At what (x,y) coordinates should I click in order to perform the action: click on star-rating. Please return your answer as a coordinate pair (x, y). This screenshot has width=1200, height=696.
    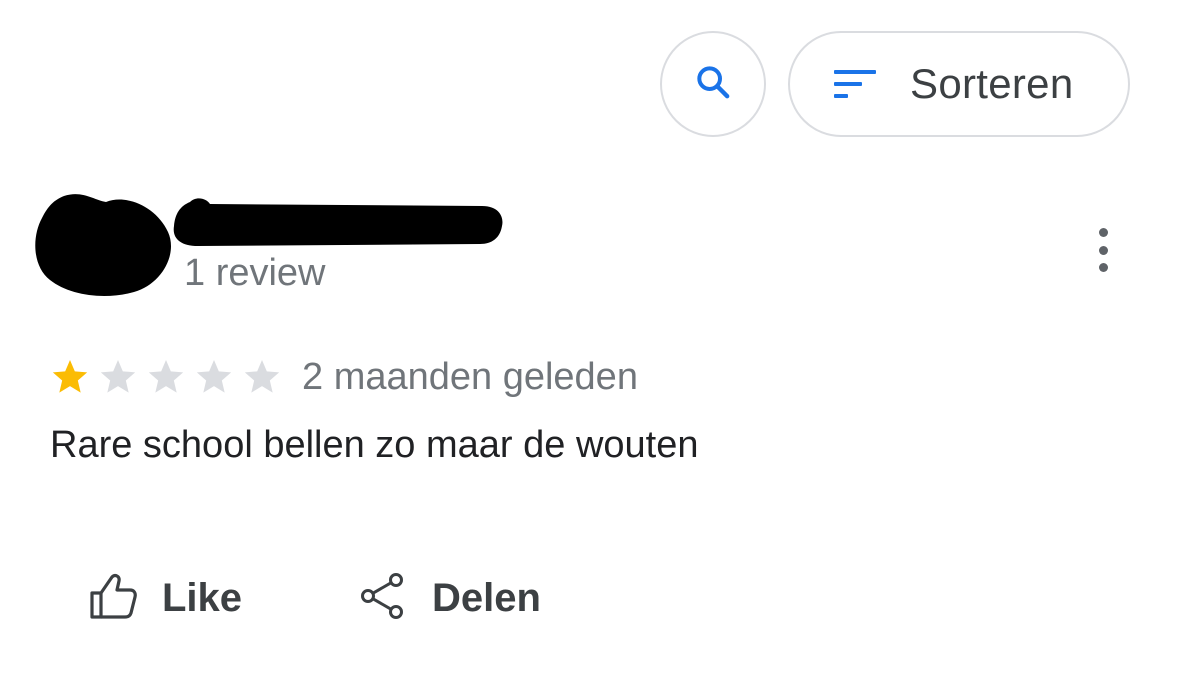
    Looking at the image, I should click on (170, 377).